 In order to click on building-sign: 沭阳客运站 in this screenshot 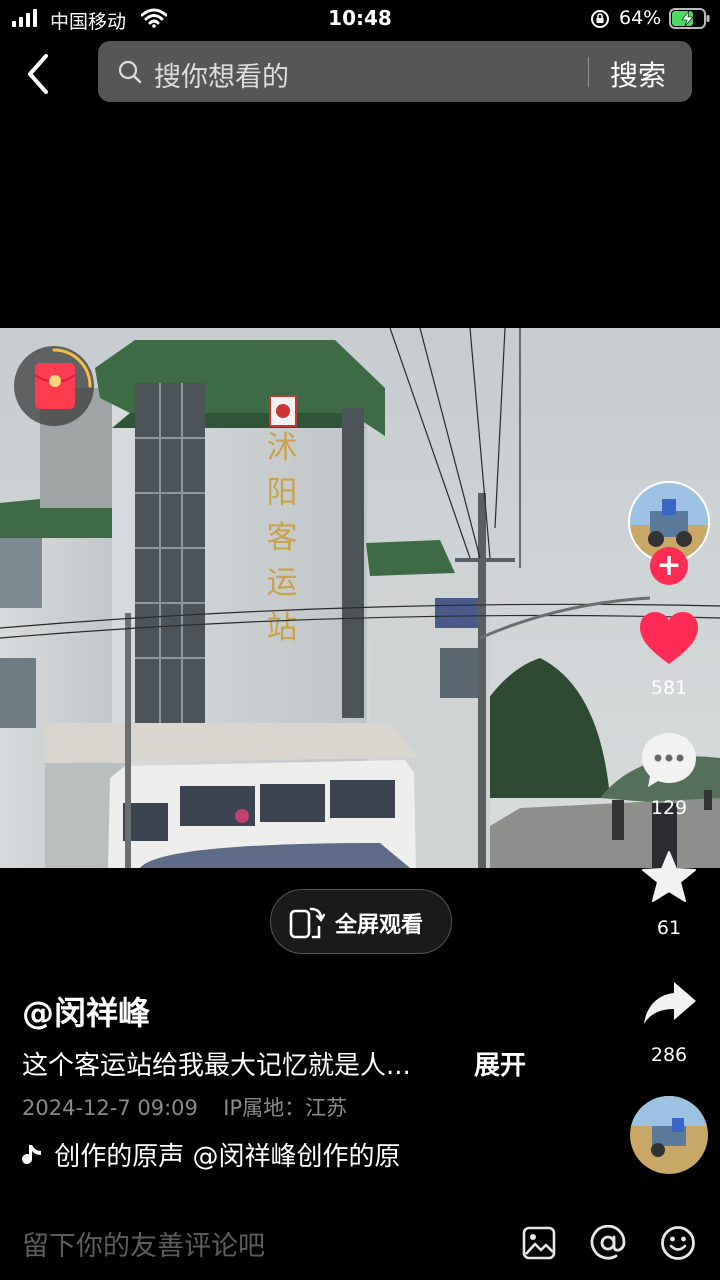, I will do `click(282, 538)`.